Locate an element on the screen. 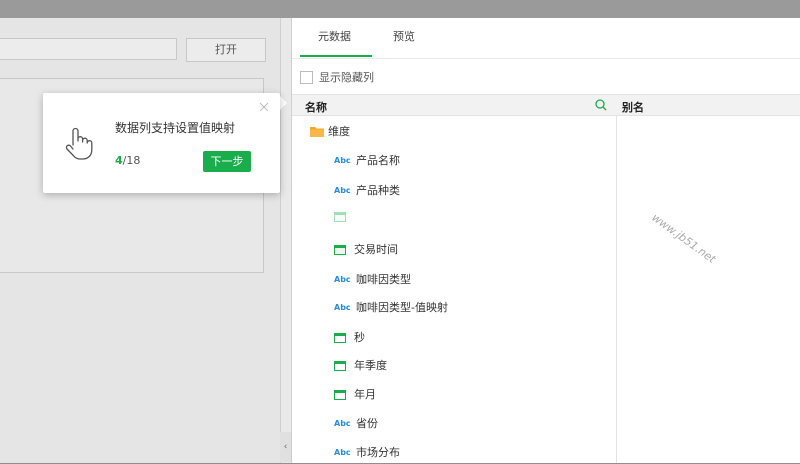 The height and width of the screenshot is (464, 800). file-path-input is located at coordinates (88, 49).